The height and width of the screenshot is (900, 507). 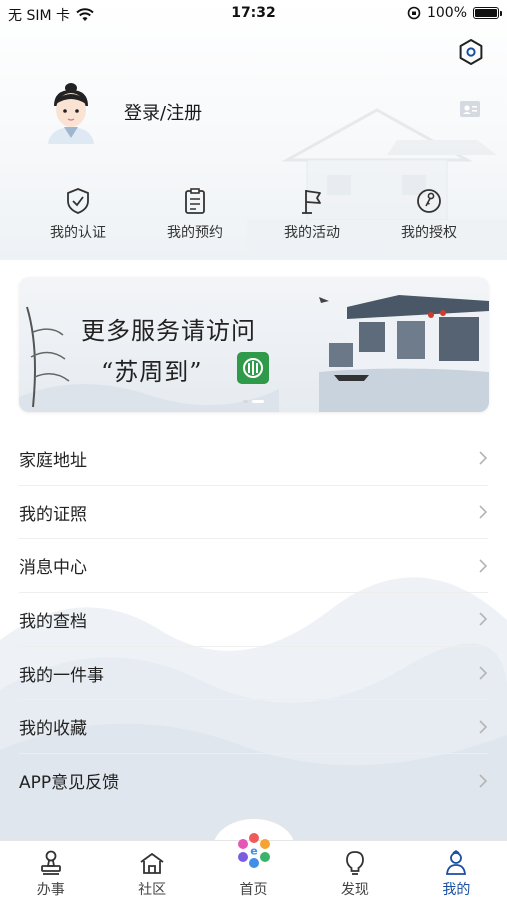 I want to click on orientation-lock-icon, so click(x=414, y=13).